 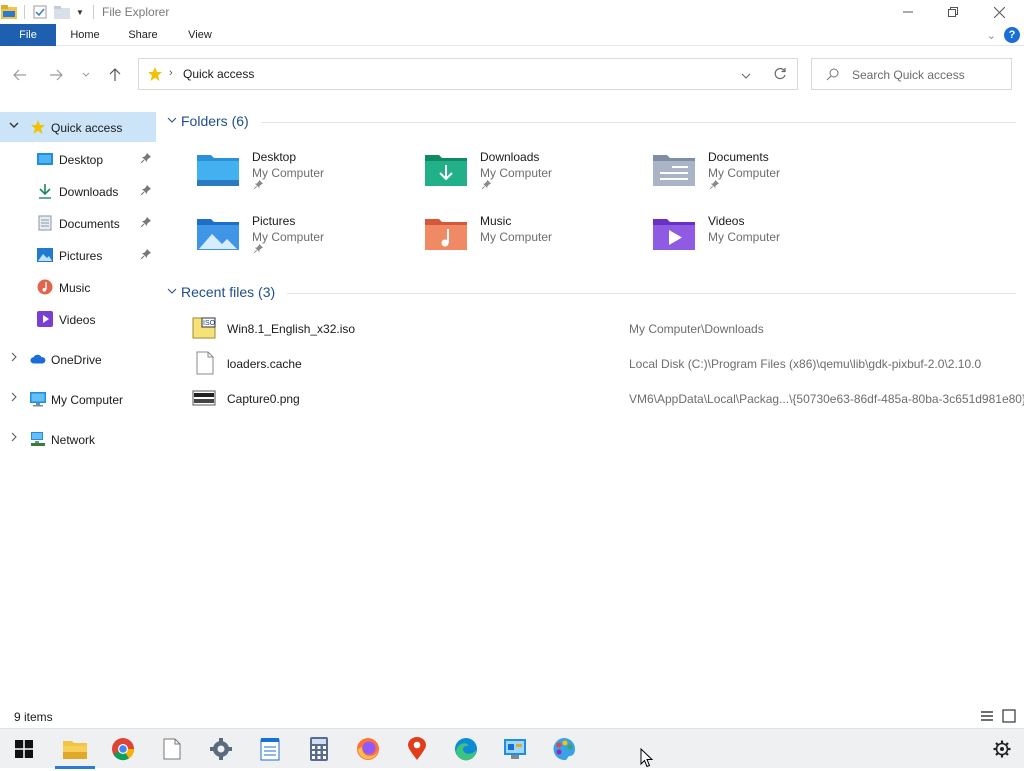 What do you see at coordinates (78, 287) in the screenshot?
I see `sidebar-item-music: Music` at bounding box center [78, 287].